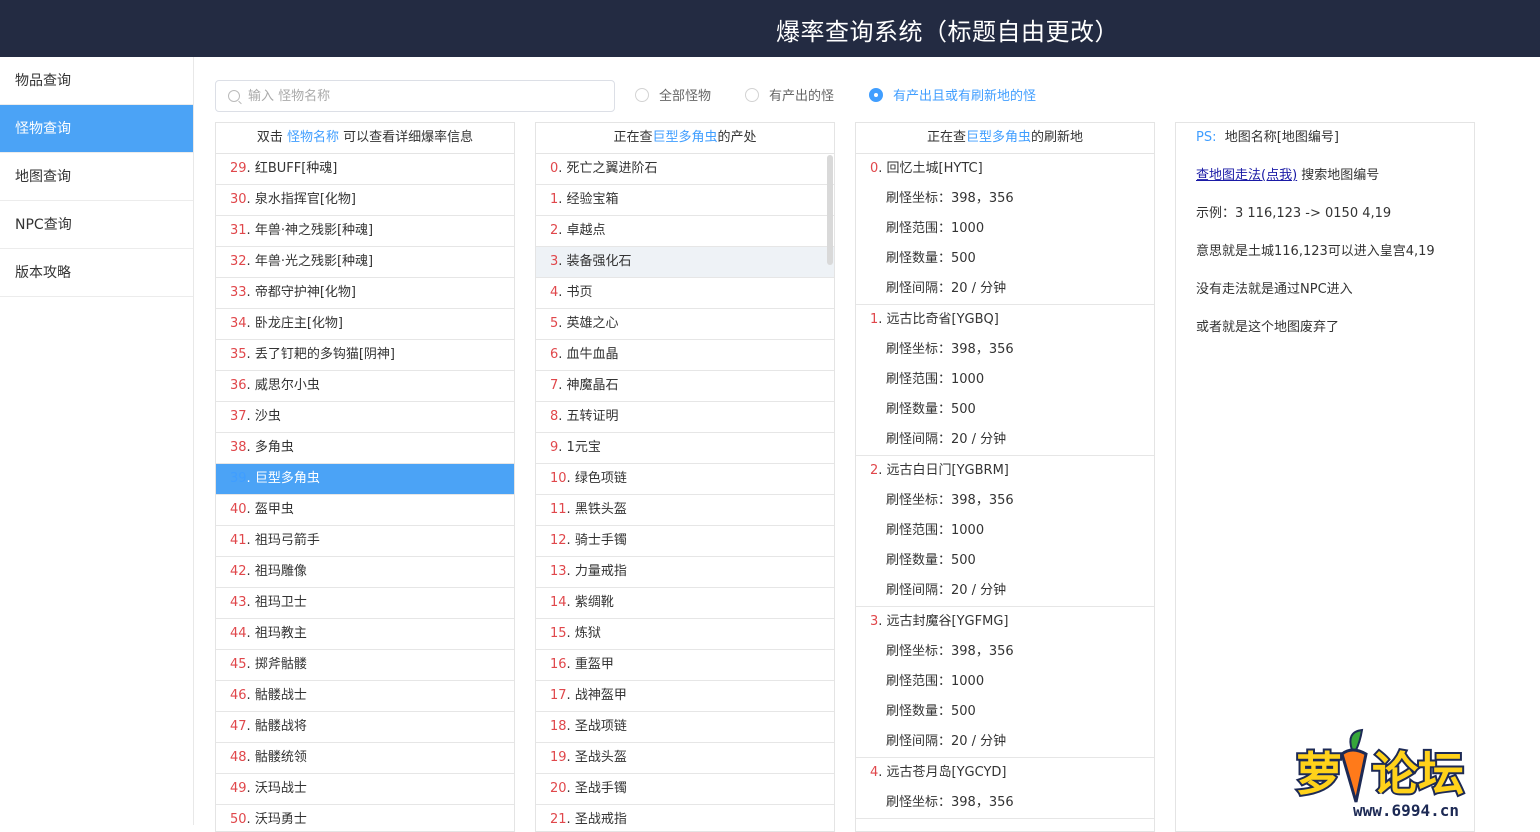  Describe the element at coordinates (685, 169) in the screenshot. I see `drop-row: 0. 死亡之翼进阶石` at that location.